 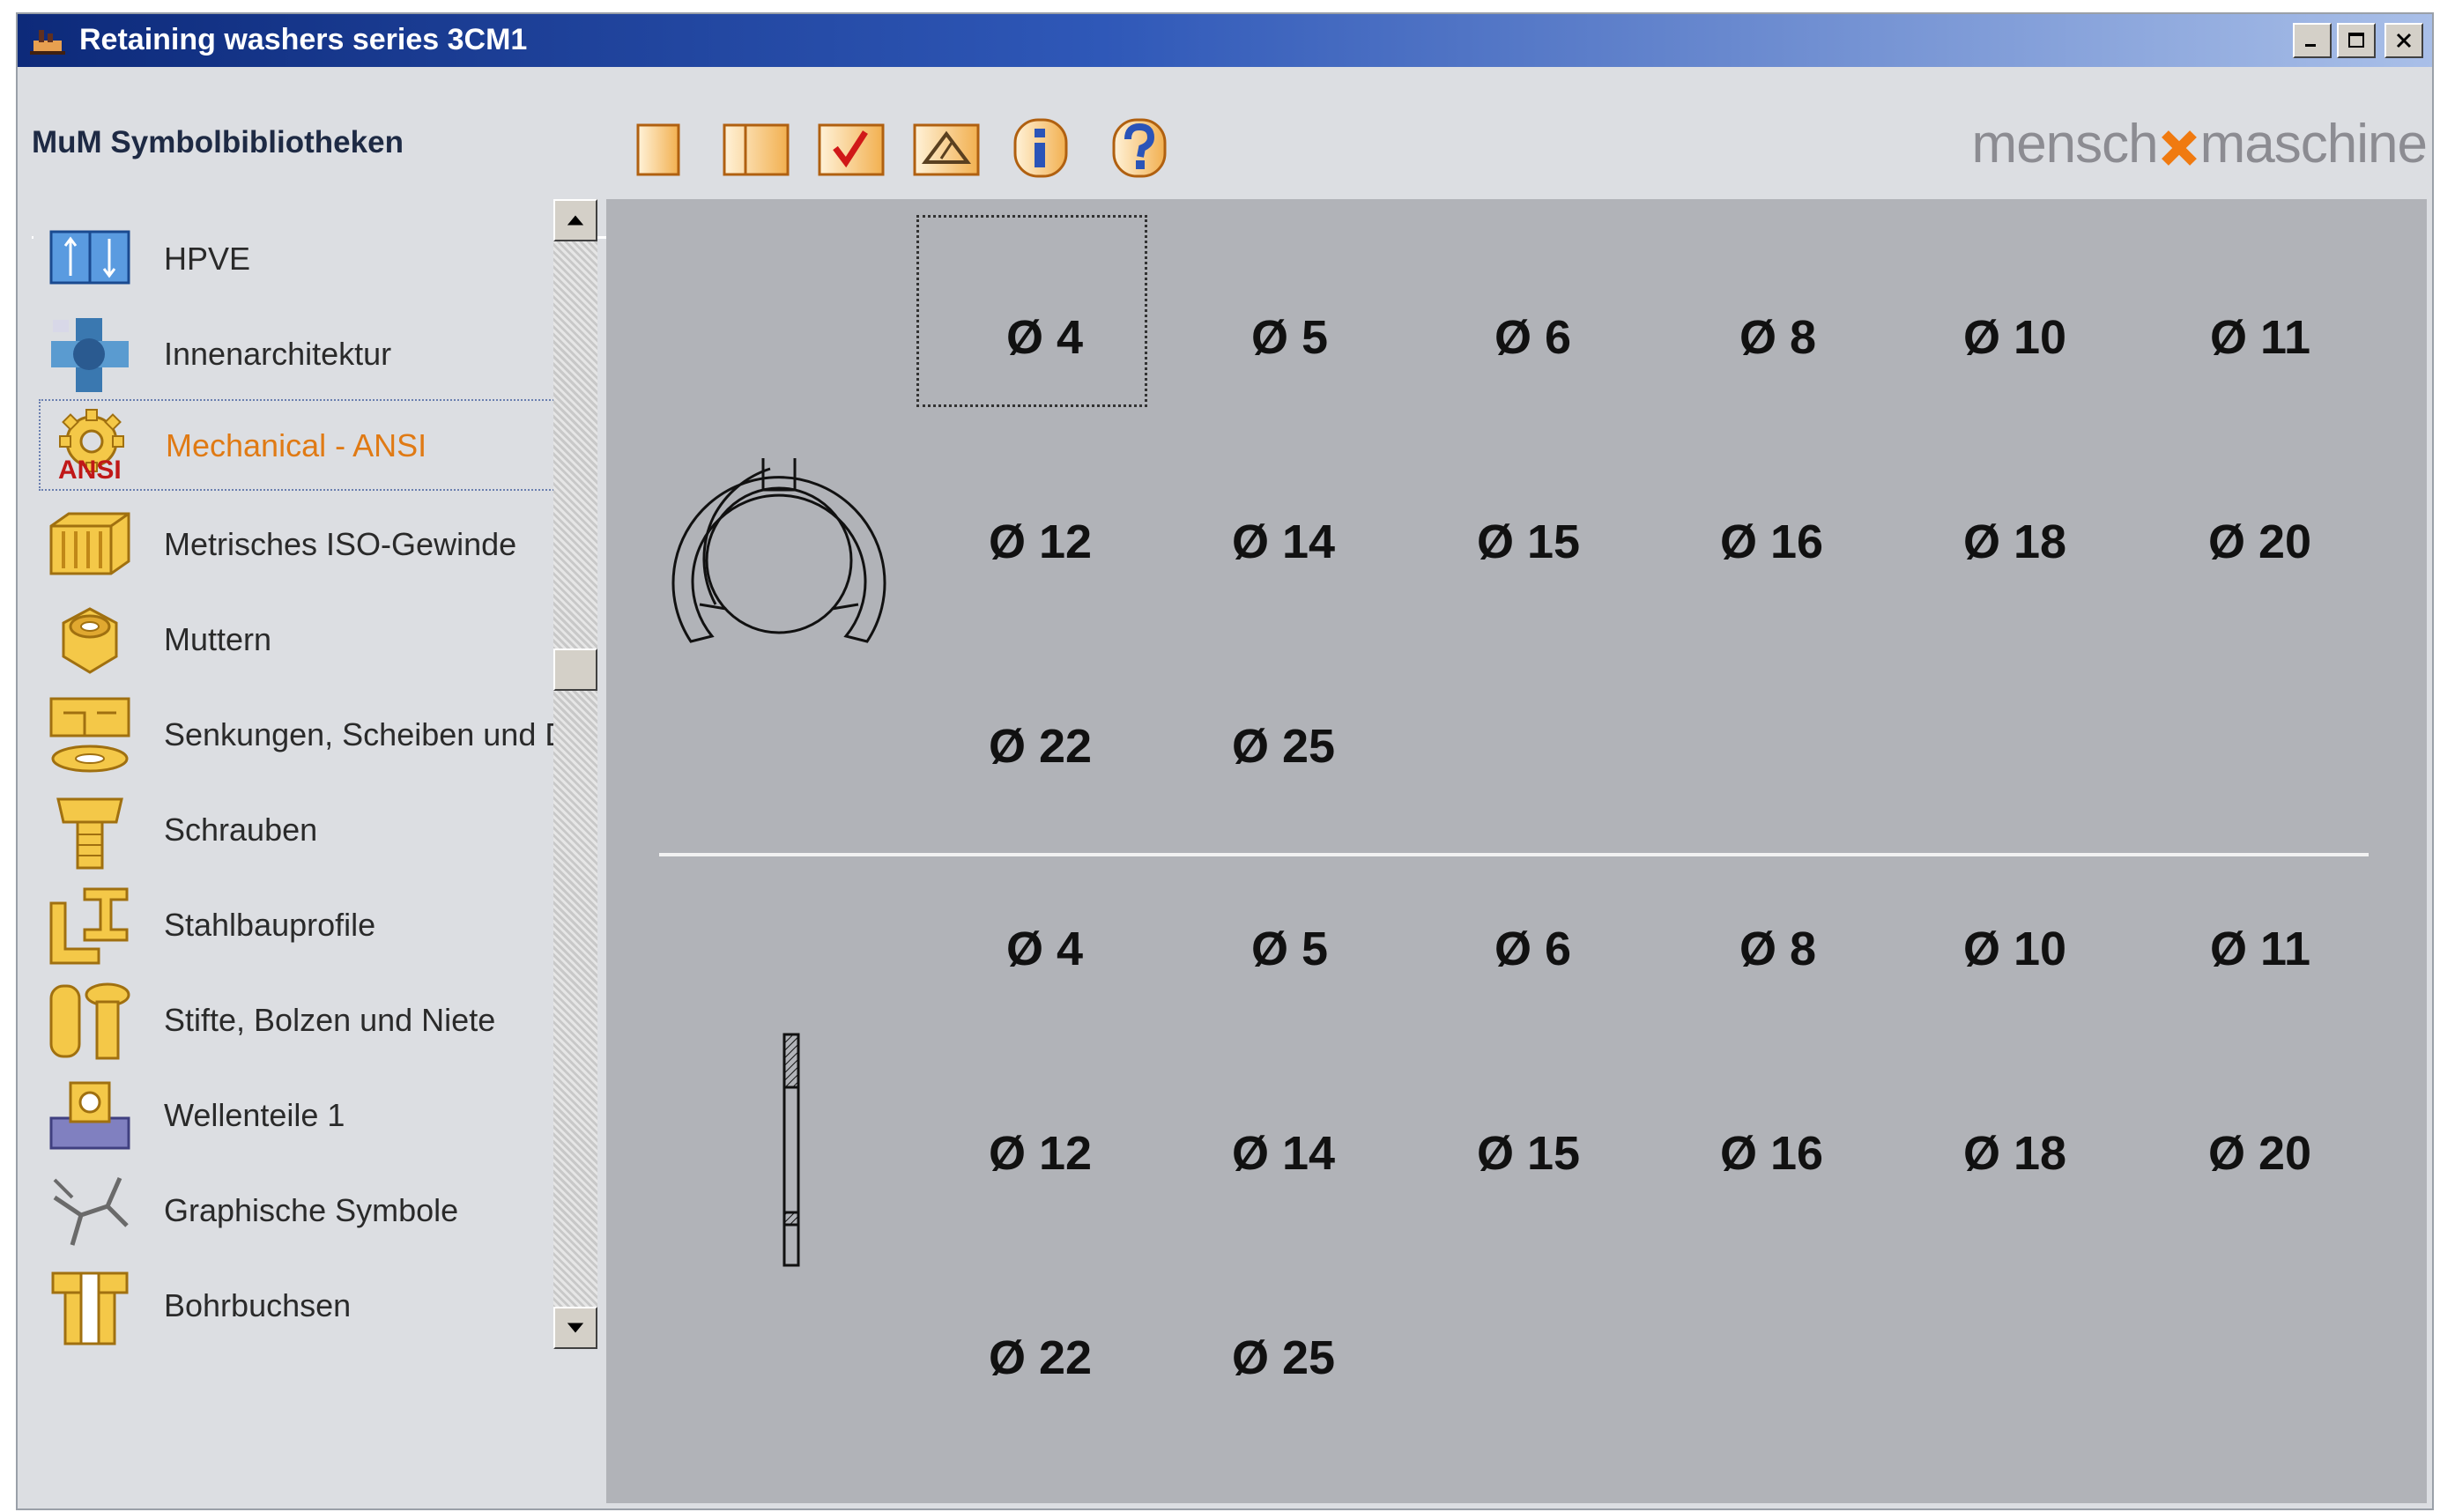 I want to click on scroll-up-button, so click(x=575, y=220).